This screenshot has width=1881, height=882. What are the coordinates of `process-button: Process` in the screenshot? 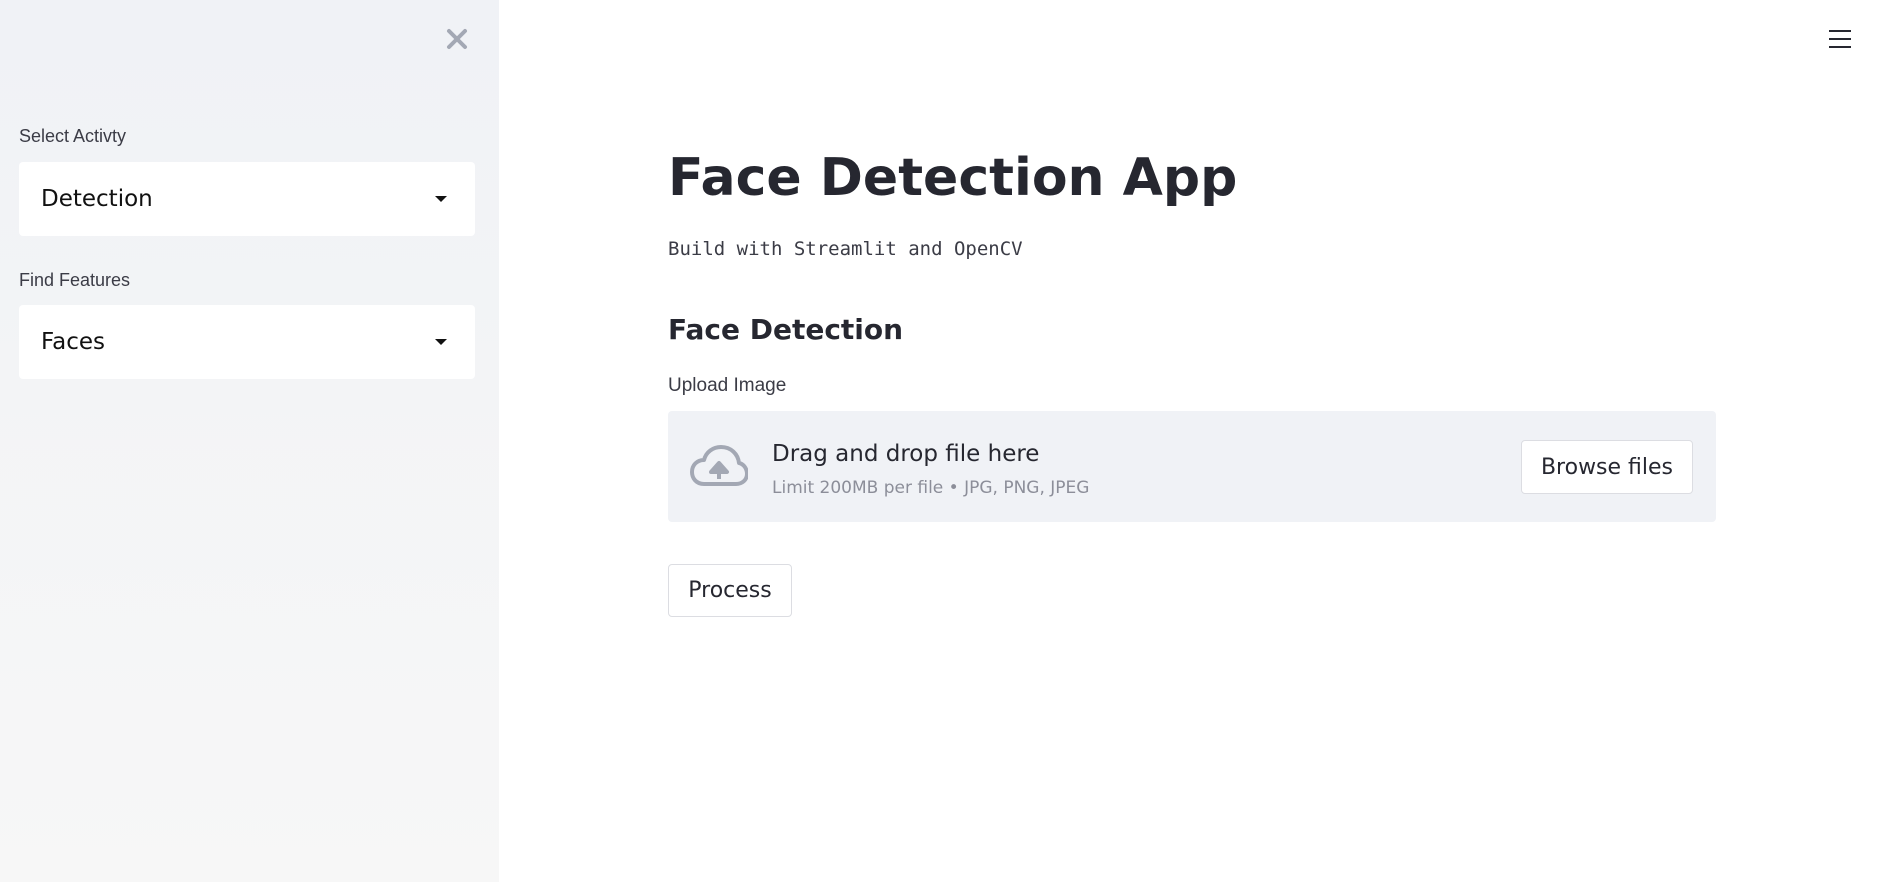 It's located at (730, 590).